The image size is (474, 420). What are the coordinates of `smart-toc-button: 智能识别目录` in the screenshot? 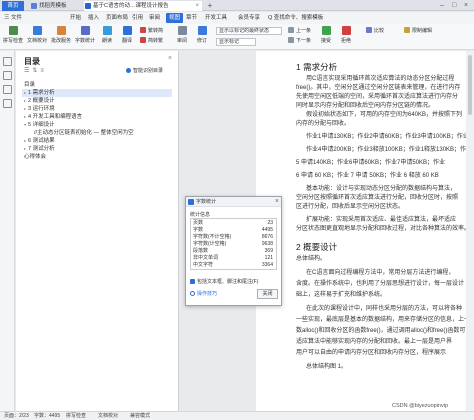 It's located at (144, 70).